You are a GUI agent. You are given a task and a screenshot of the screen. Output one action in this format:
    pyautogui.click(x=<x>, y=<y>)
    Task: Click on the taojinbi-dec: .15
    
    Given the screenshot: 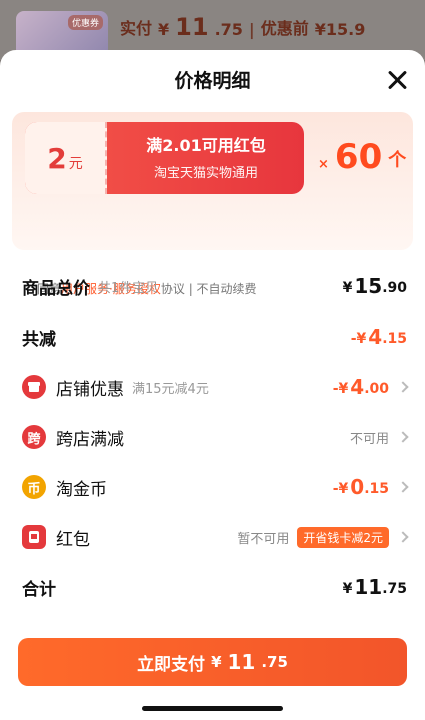 What is the action you would take?
    pyautogui.click(x=376, y=489)
    